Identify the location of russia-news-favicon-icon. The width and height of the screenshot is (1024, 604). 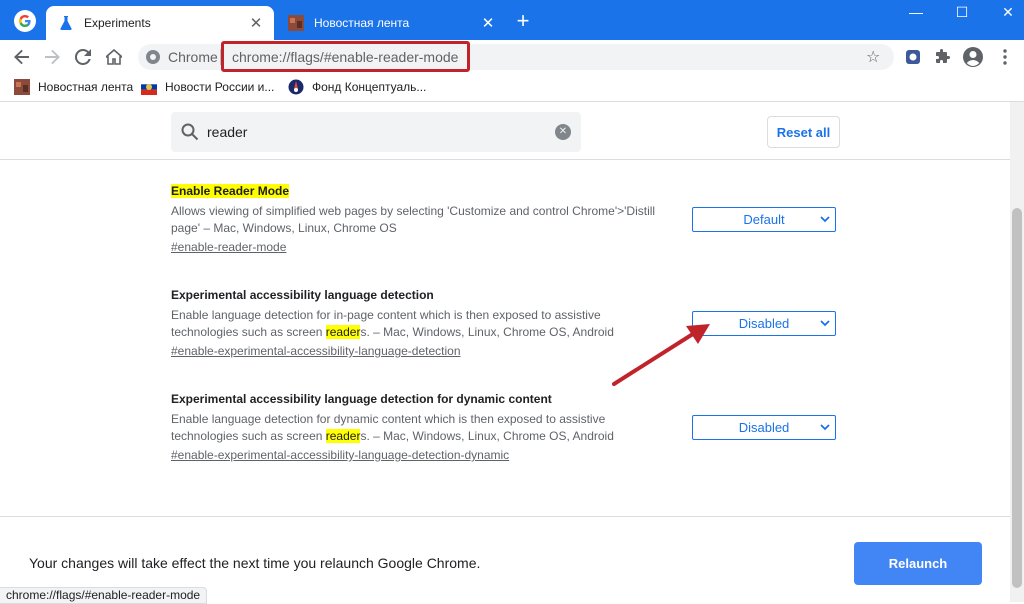
(149, 87).